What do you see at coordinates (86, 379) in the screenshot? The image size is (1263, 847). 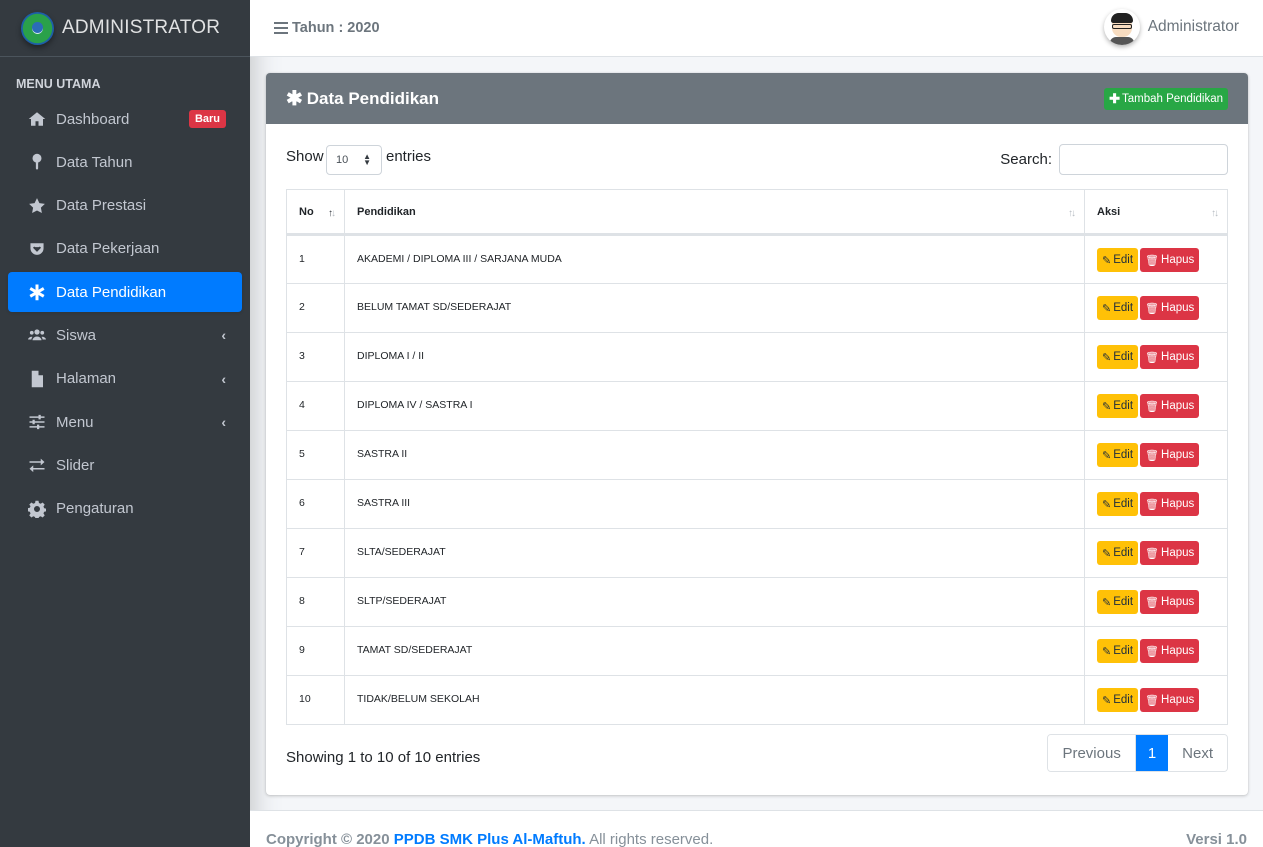 I see `sidebar-item-label: Halaman` at bounding box center [86, 379].